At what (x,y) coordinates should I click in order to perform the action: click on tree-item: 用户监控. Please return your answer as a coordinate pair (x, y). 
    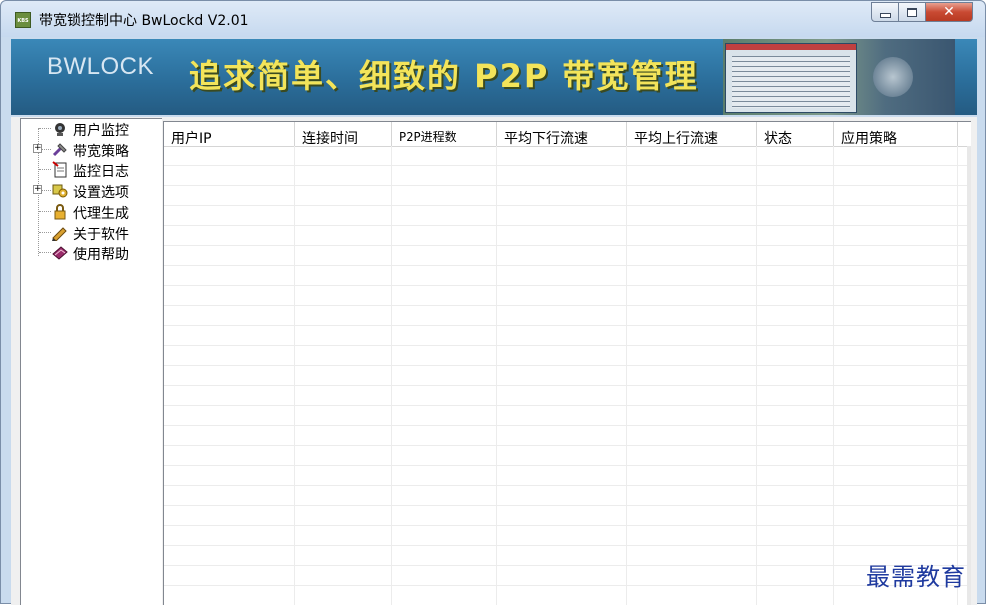
    Looking at the image, I should click on (91, 129).